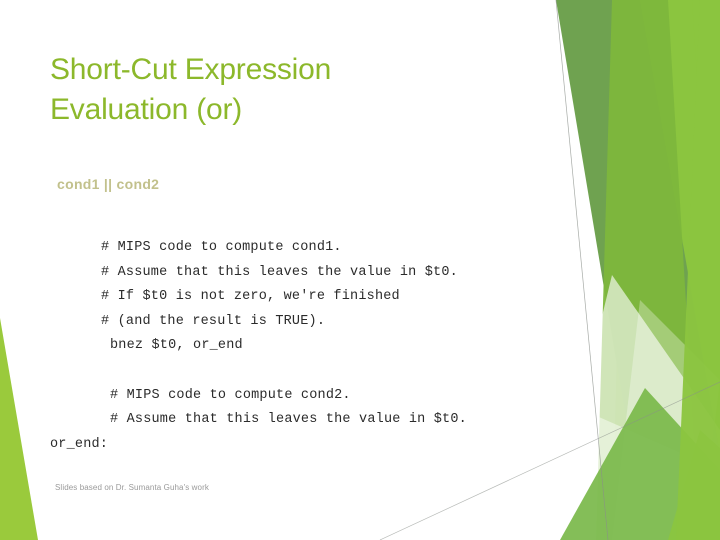 This screenshot has height=540, width=720. Describe the element at coordinates (132, 487) in the screenshot. I see `slide-footer-credit: Slides based on Dr. Sumanta Guha's work` at that location.